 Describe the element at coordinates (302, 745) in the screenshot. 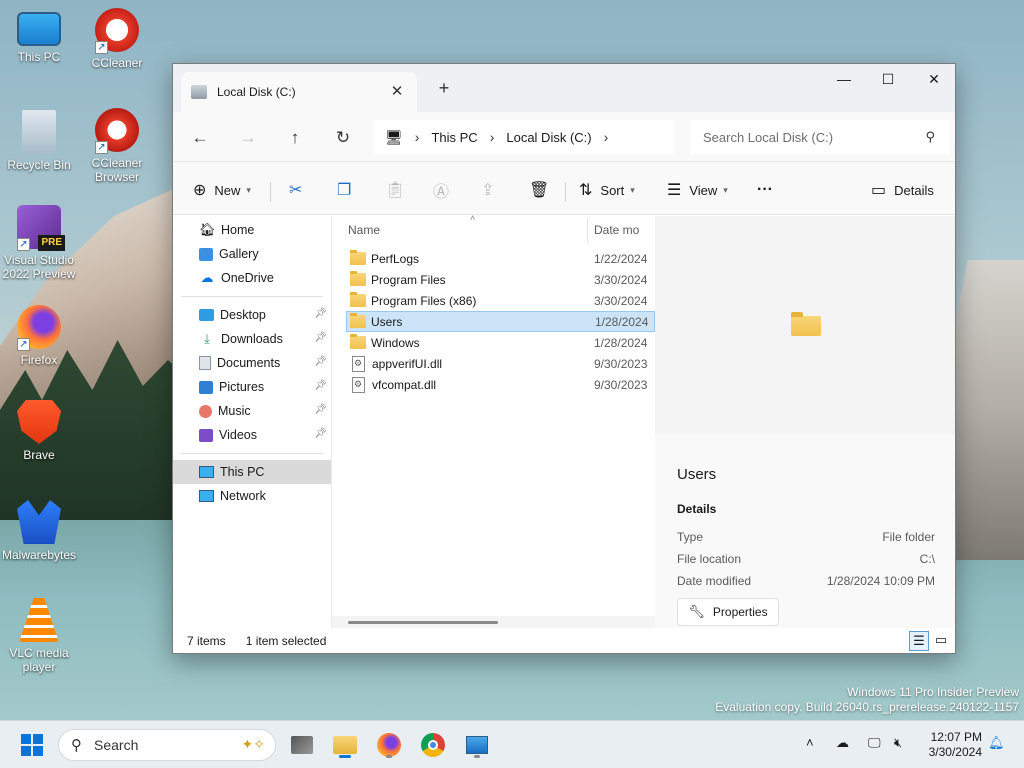

I see `task-view-button` at that location.